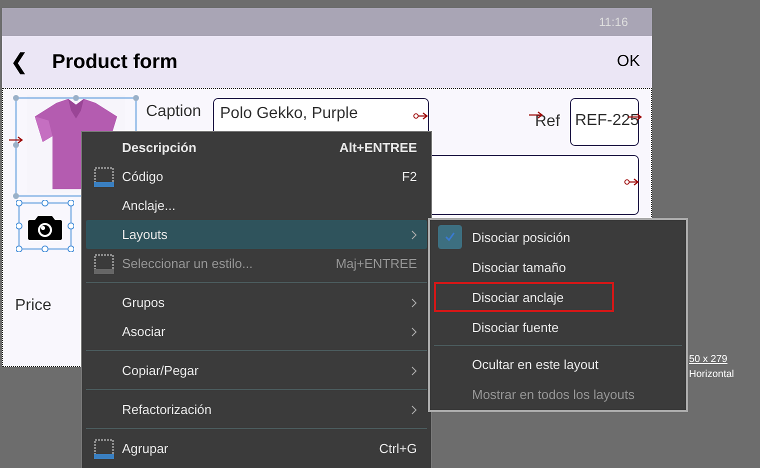  I want to click on status-time: 11:16, so click(613, 22).